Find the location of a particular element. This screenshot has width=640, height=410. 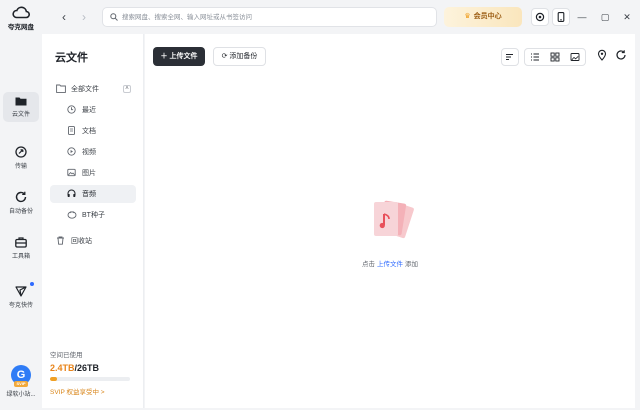

empty-suffix: 添加 is located at coordinates (411, 264).